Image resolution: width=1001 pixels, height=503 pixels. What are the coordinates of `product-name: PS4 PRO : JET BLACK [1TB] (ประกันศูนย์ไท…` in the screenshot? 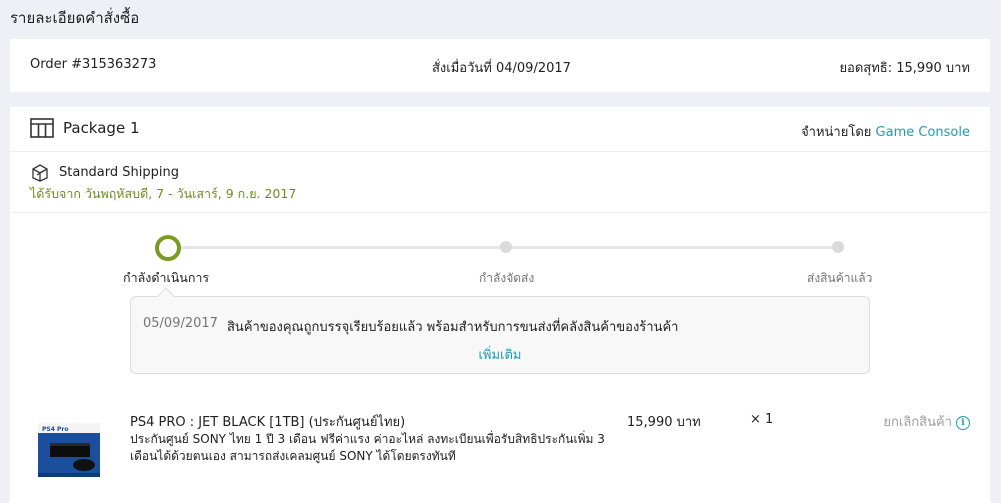 It's located at (267, 421).